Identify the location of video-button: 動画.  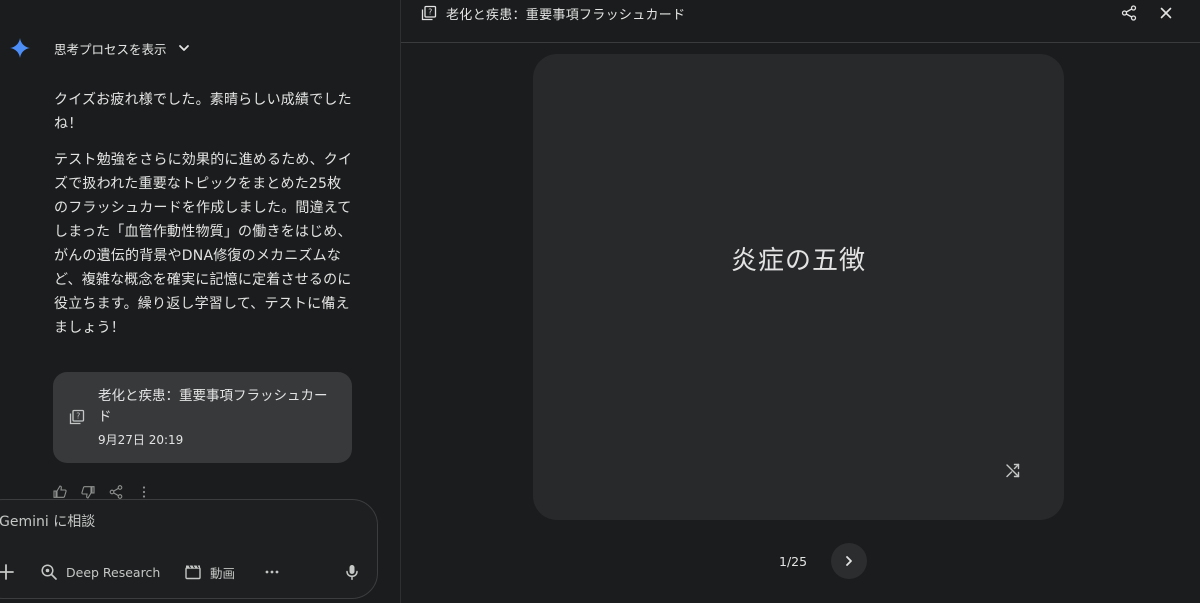
(209, 572).